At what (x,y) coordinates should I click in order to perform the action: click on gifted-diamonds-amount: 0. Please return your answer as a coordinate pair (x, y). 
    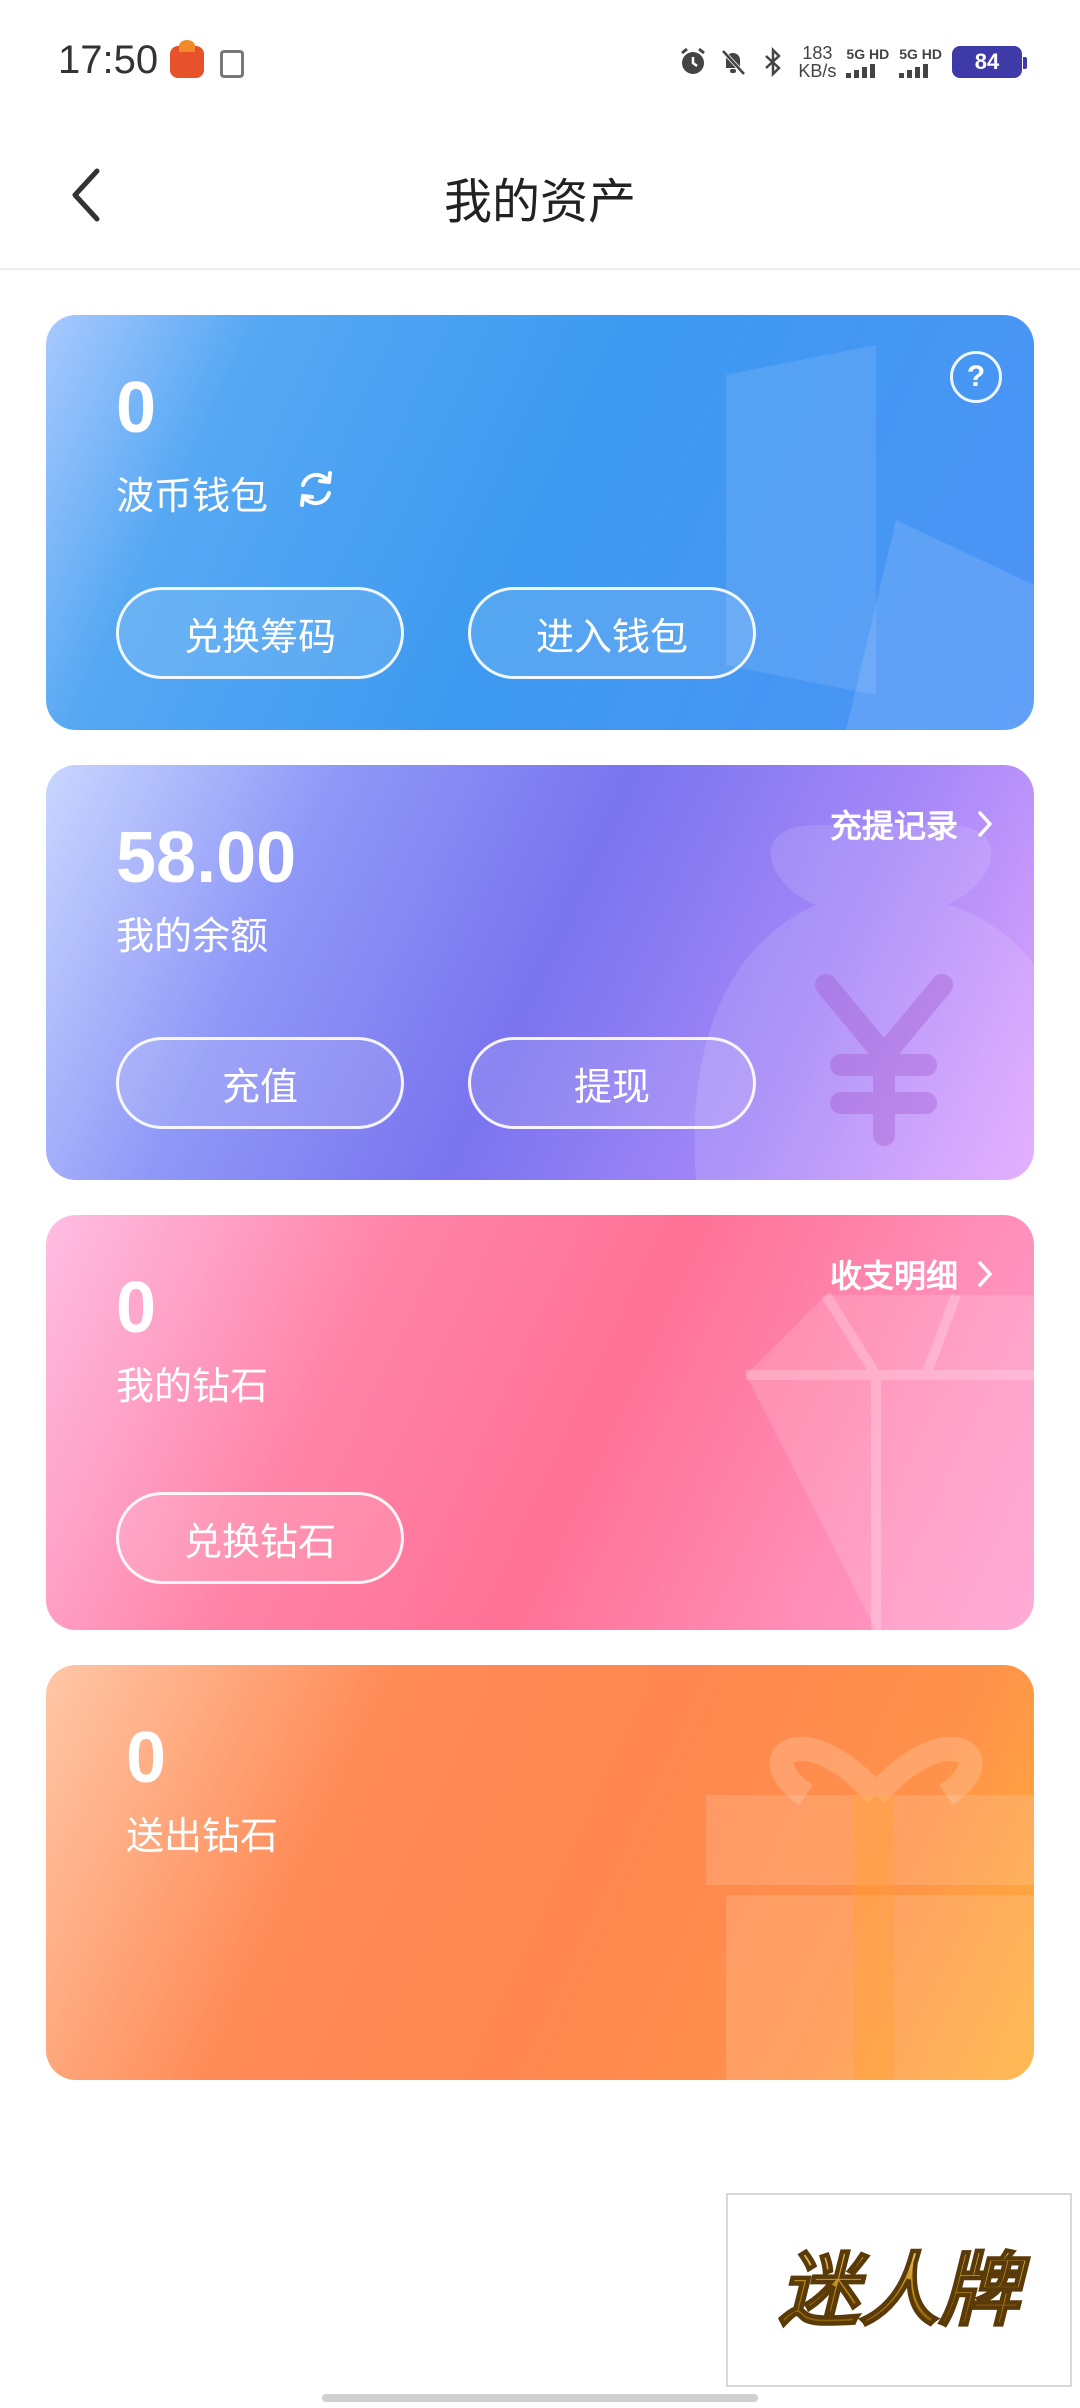
    Looking at the image, I should click on (146, 1758).